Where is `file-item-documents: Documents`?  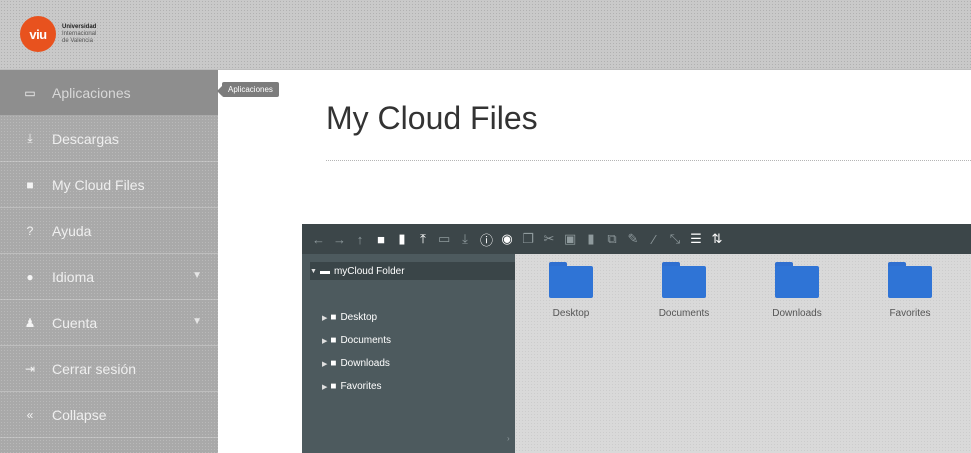 file-item-documents: Documents is located at coordinates (684, 290).